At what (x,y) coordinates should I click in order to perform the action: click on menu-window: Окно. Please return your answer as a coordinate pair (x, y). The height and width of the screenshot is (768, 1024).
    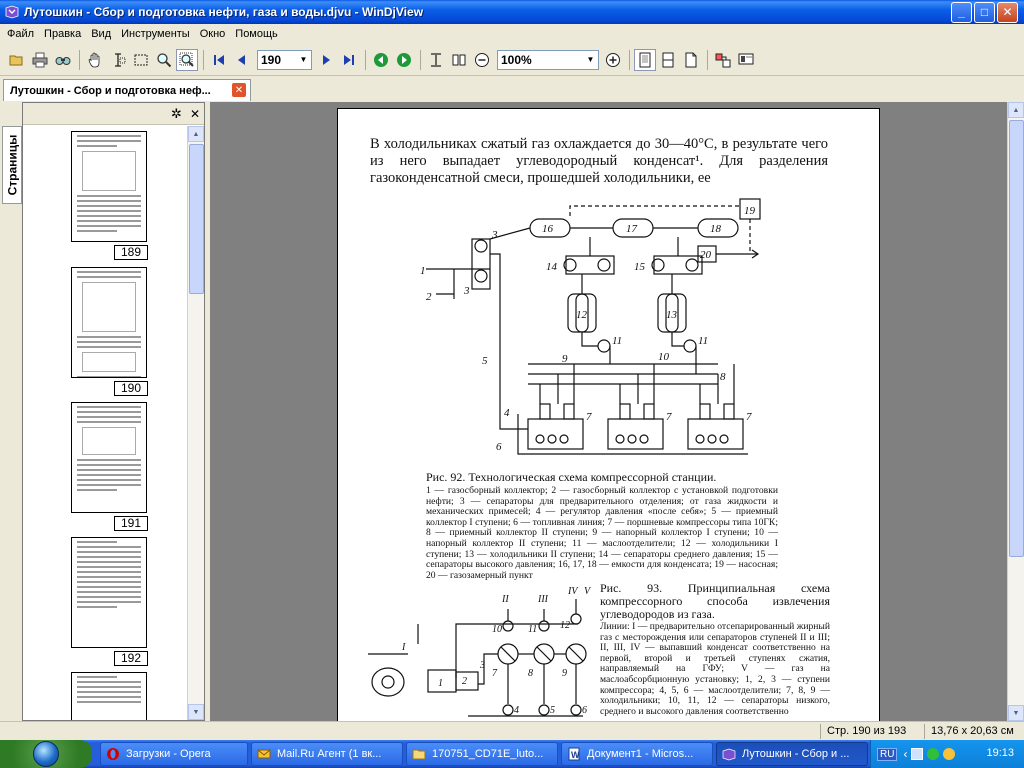
    Looking at the image, I should click on (213, 34).